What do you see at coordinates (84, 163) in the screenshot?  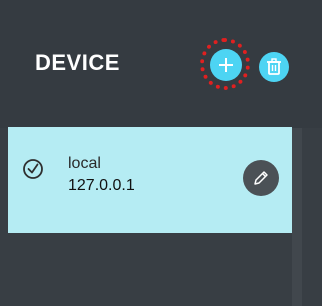 I see `device-name: local` at bounding box center [84, 163].